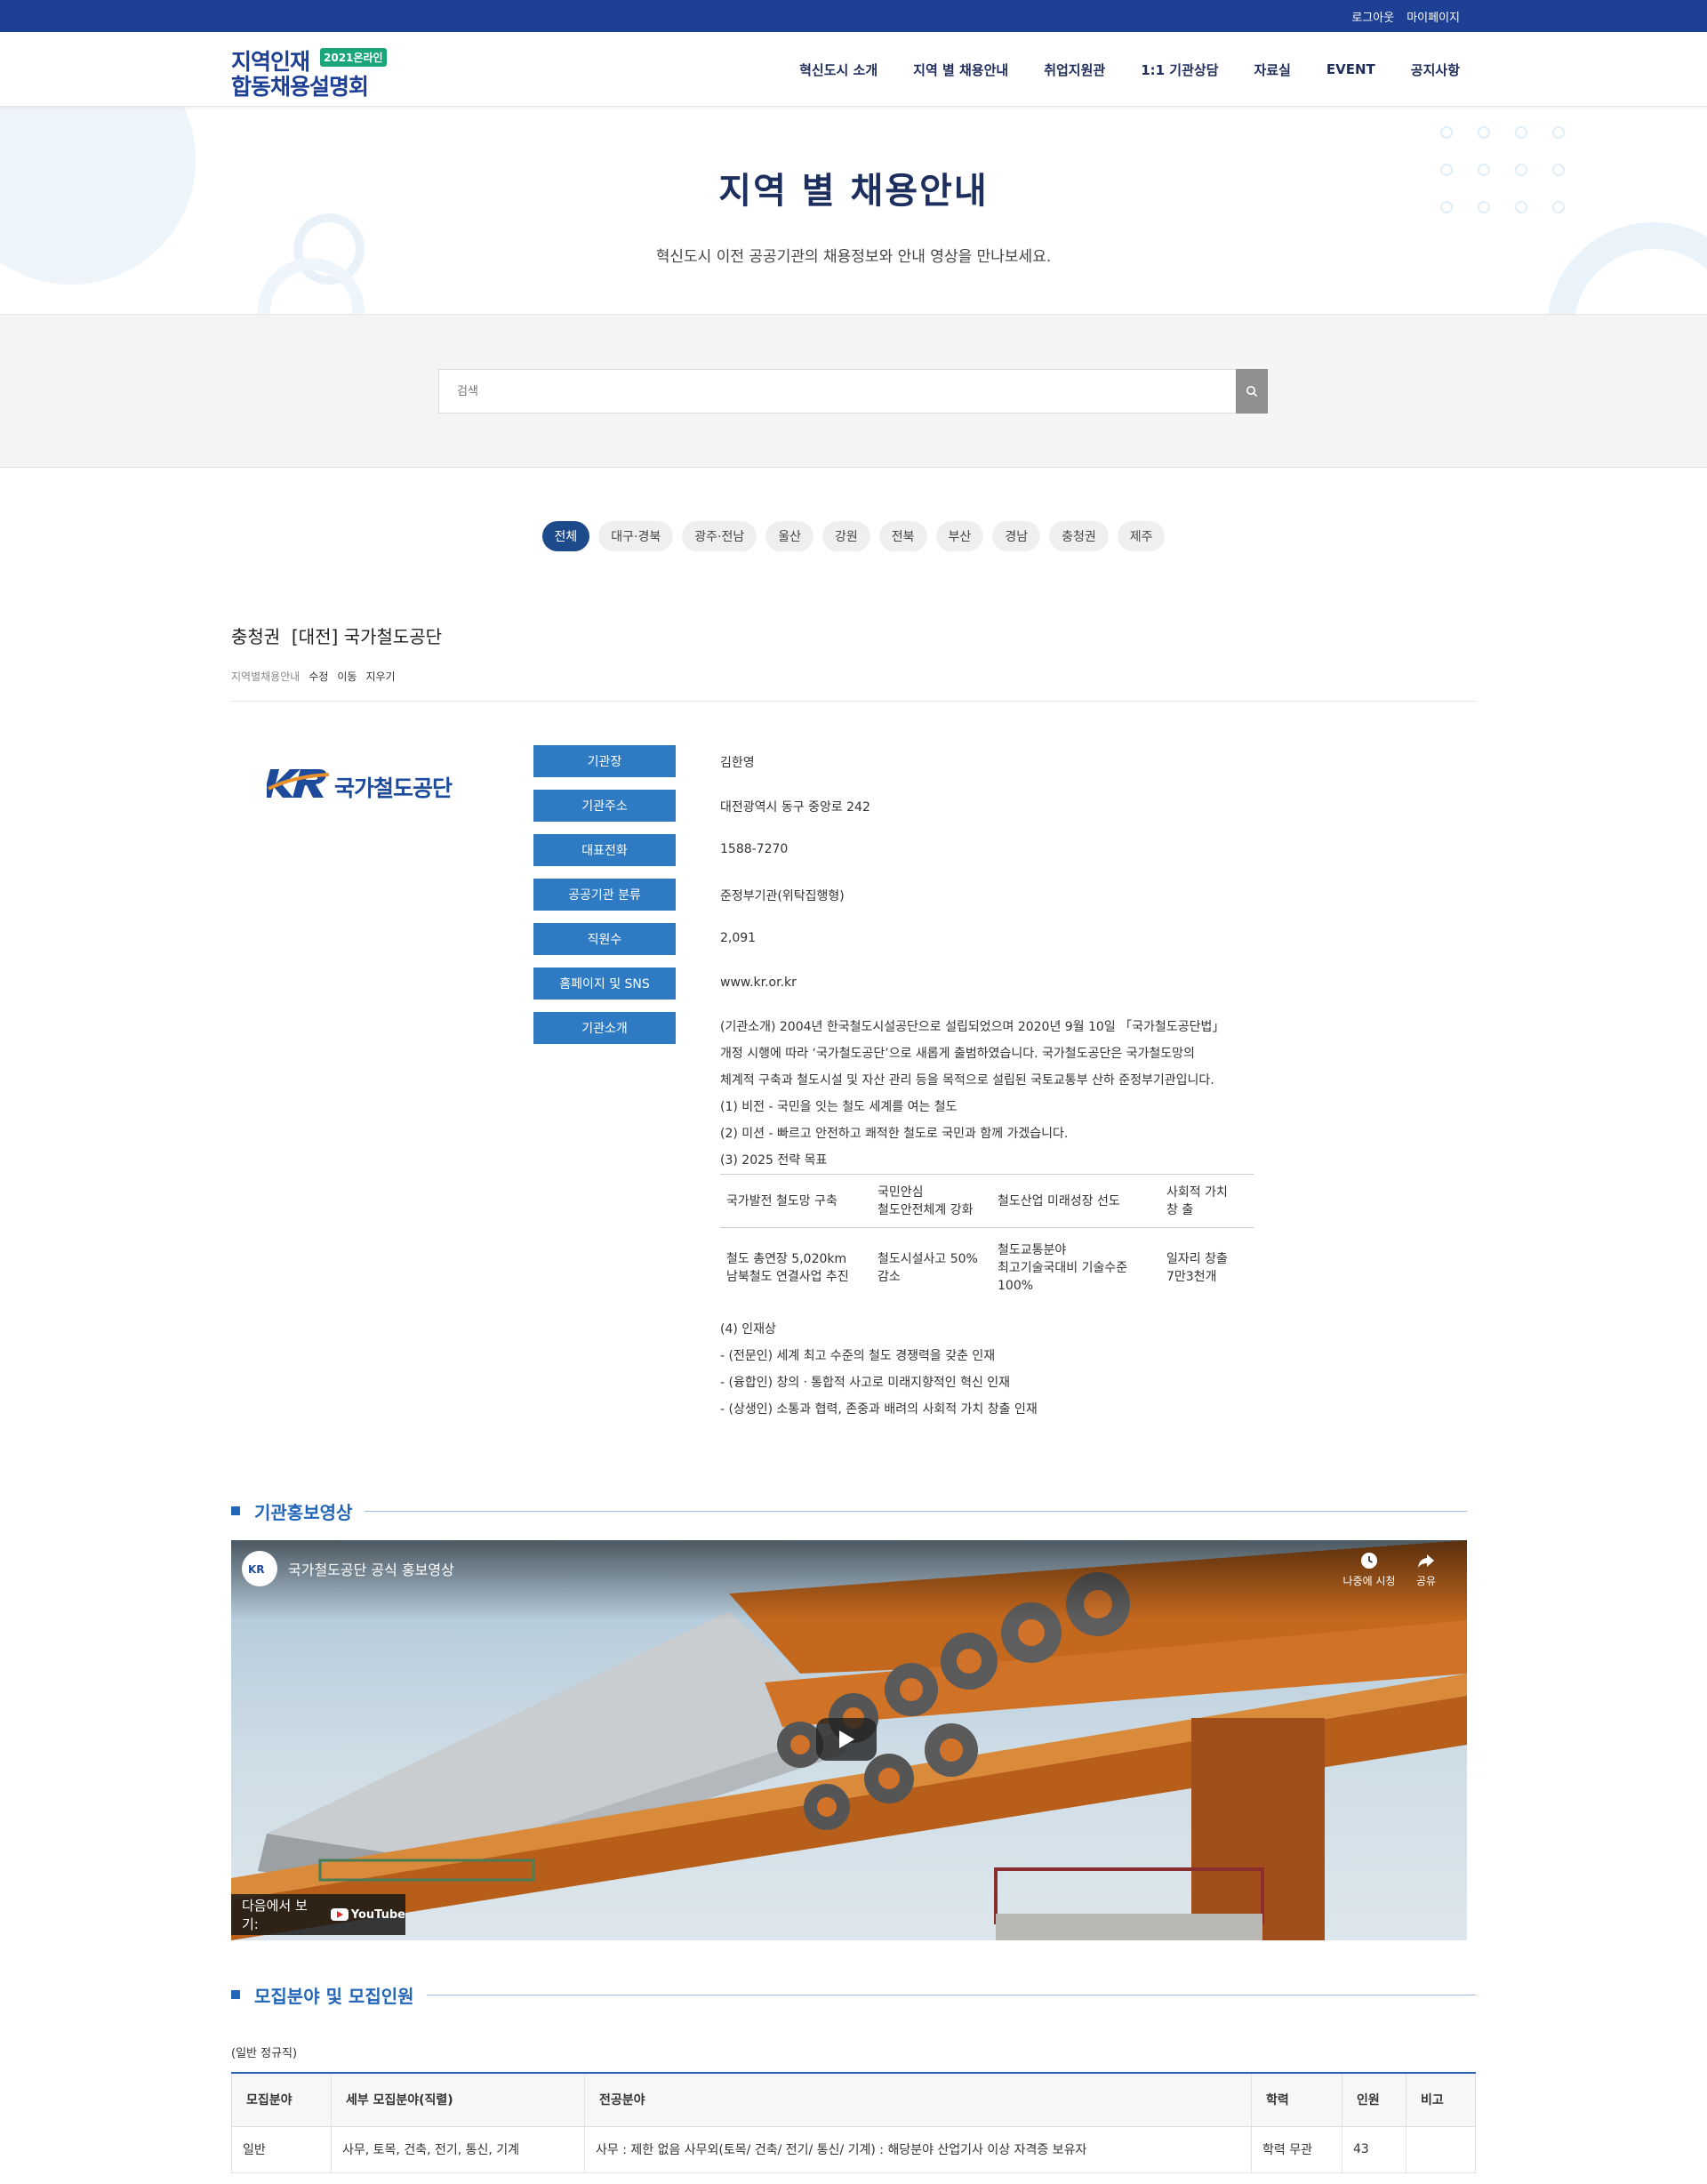 The image size is (1707, 2184). What do you see at coordinates (854, 1994) in the screenshot?
I see `recruit-section-heading: 모집분야 및 모집인원` at bounding box center [854, 1994].